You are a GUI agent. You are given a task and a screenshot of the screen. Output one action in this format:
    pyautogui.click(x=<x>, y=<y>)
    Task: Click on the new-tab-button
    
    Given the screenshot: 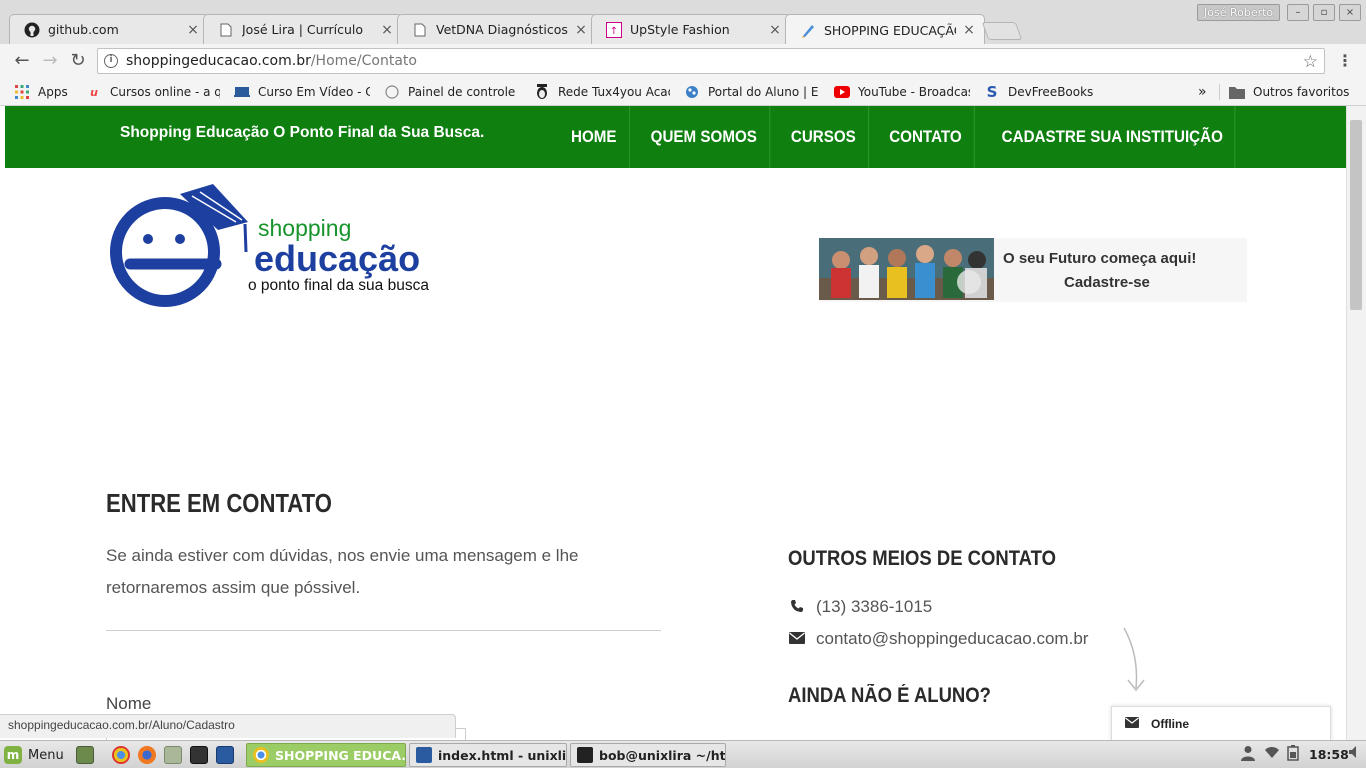 What is the action you would take?
    pyautogui.click(x=1002, y=31)
    